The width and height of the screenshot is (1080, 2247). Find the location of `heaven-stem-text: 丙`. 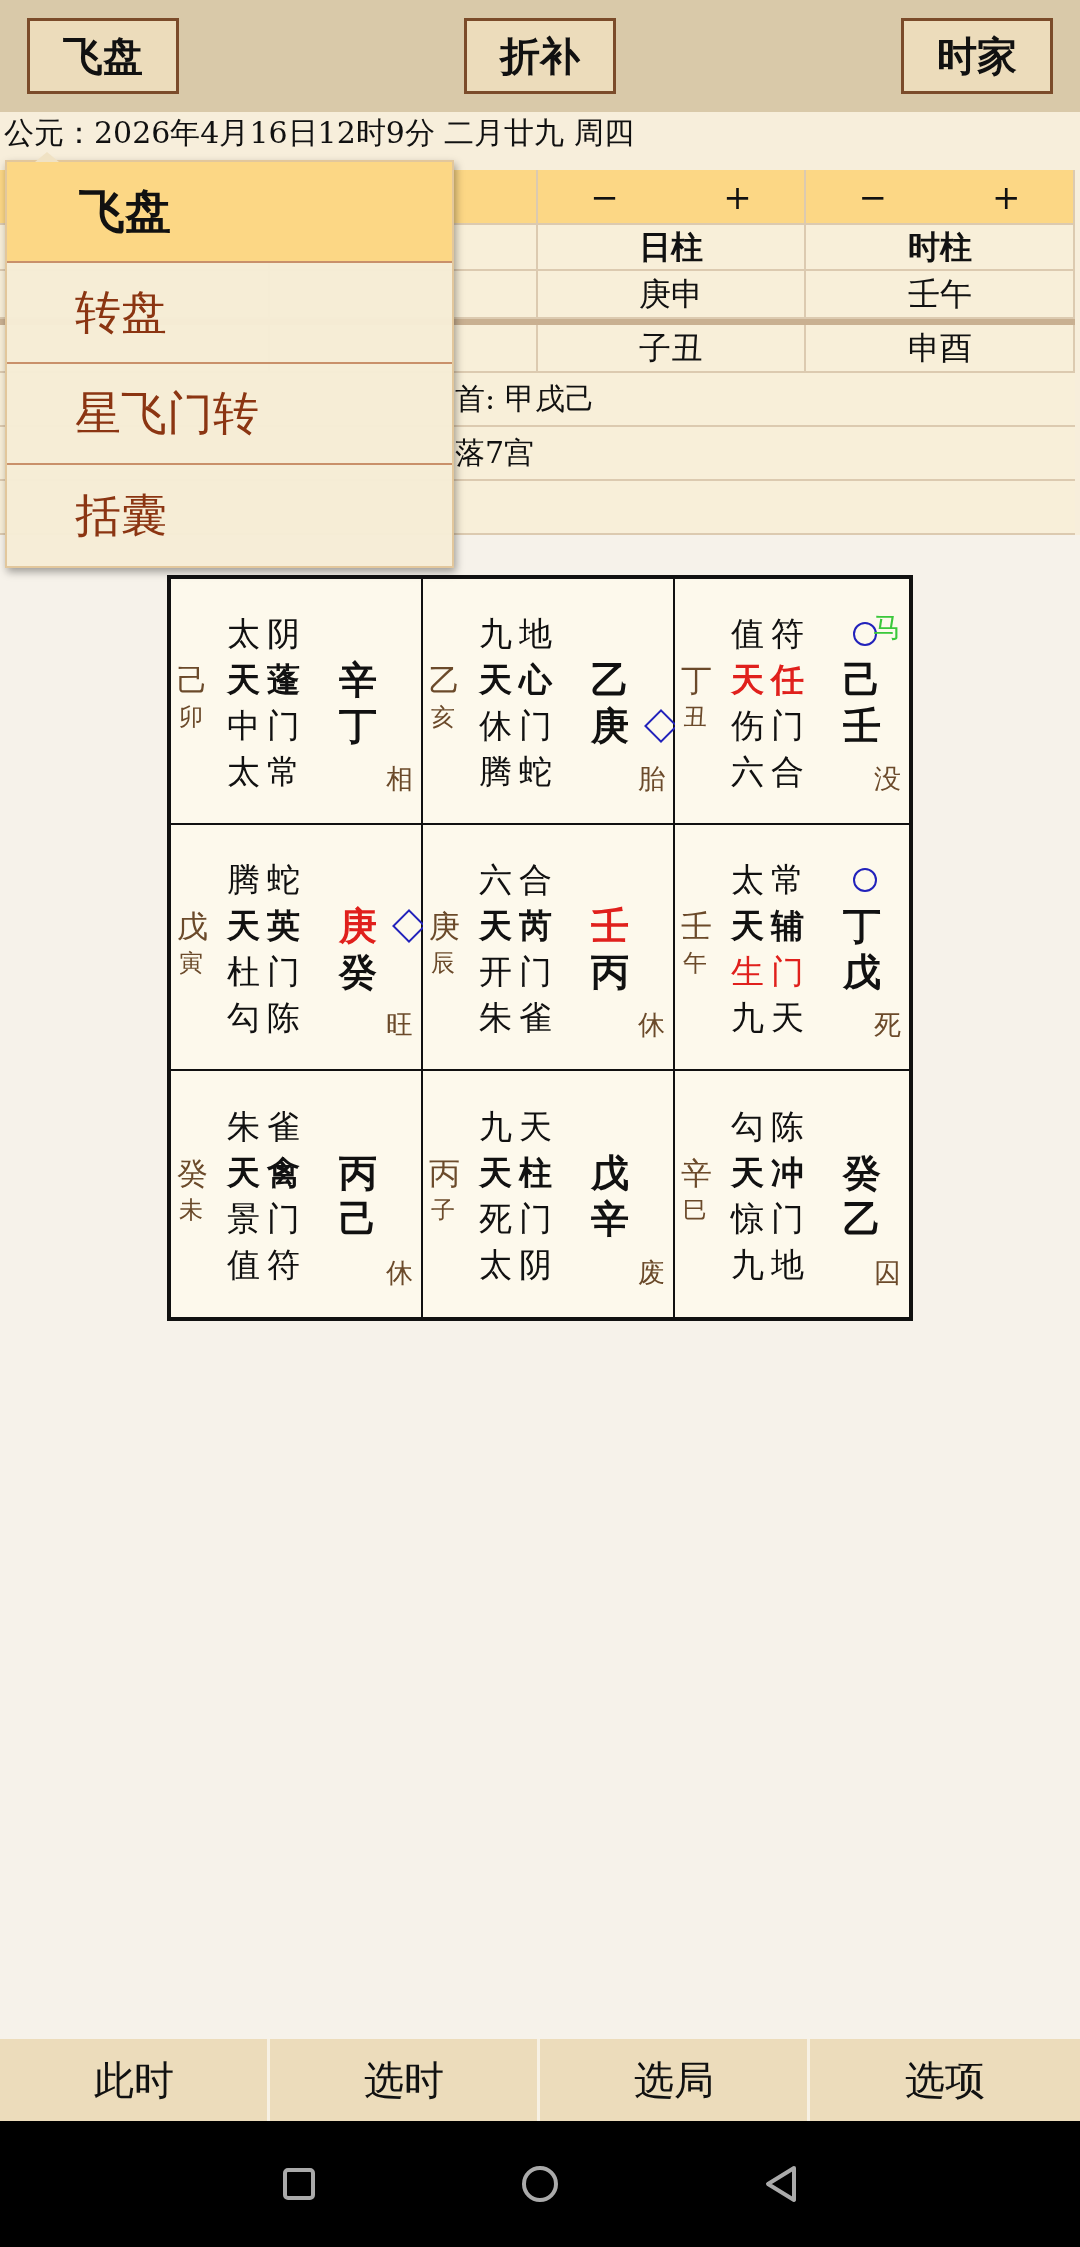

heaven-stem-text: 丙 is located at coordinates (358, 1173).